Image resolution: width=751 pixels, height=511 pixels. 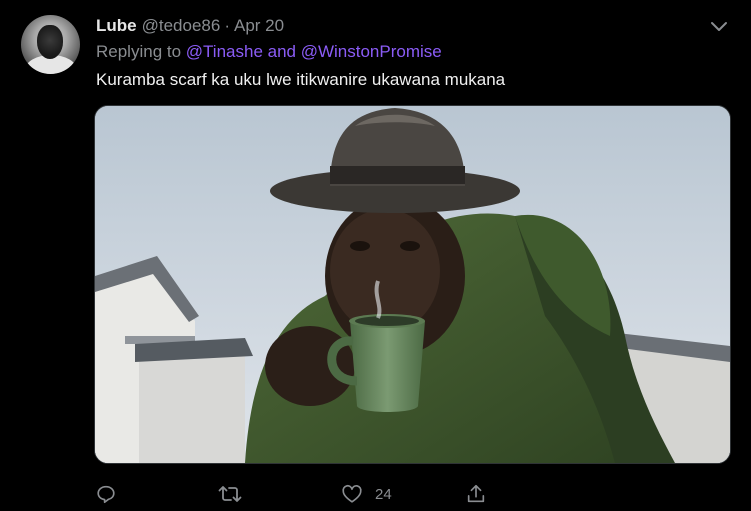 I want to click on replying-mentions: @Tinashe and @WinstonPromise, so click(x=314, y=51).